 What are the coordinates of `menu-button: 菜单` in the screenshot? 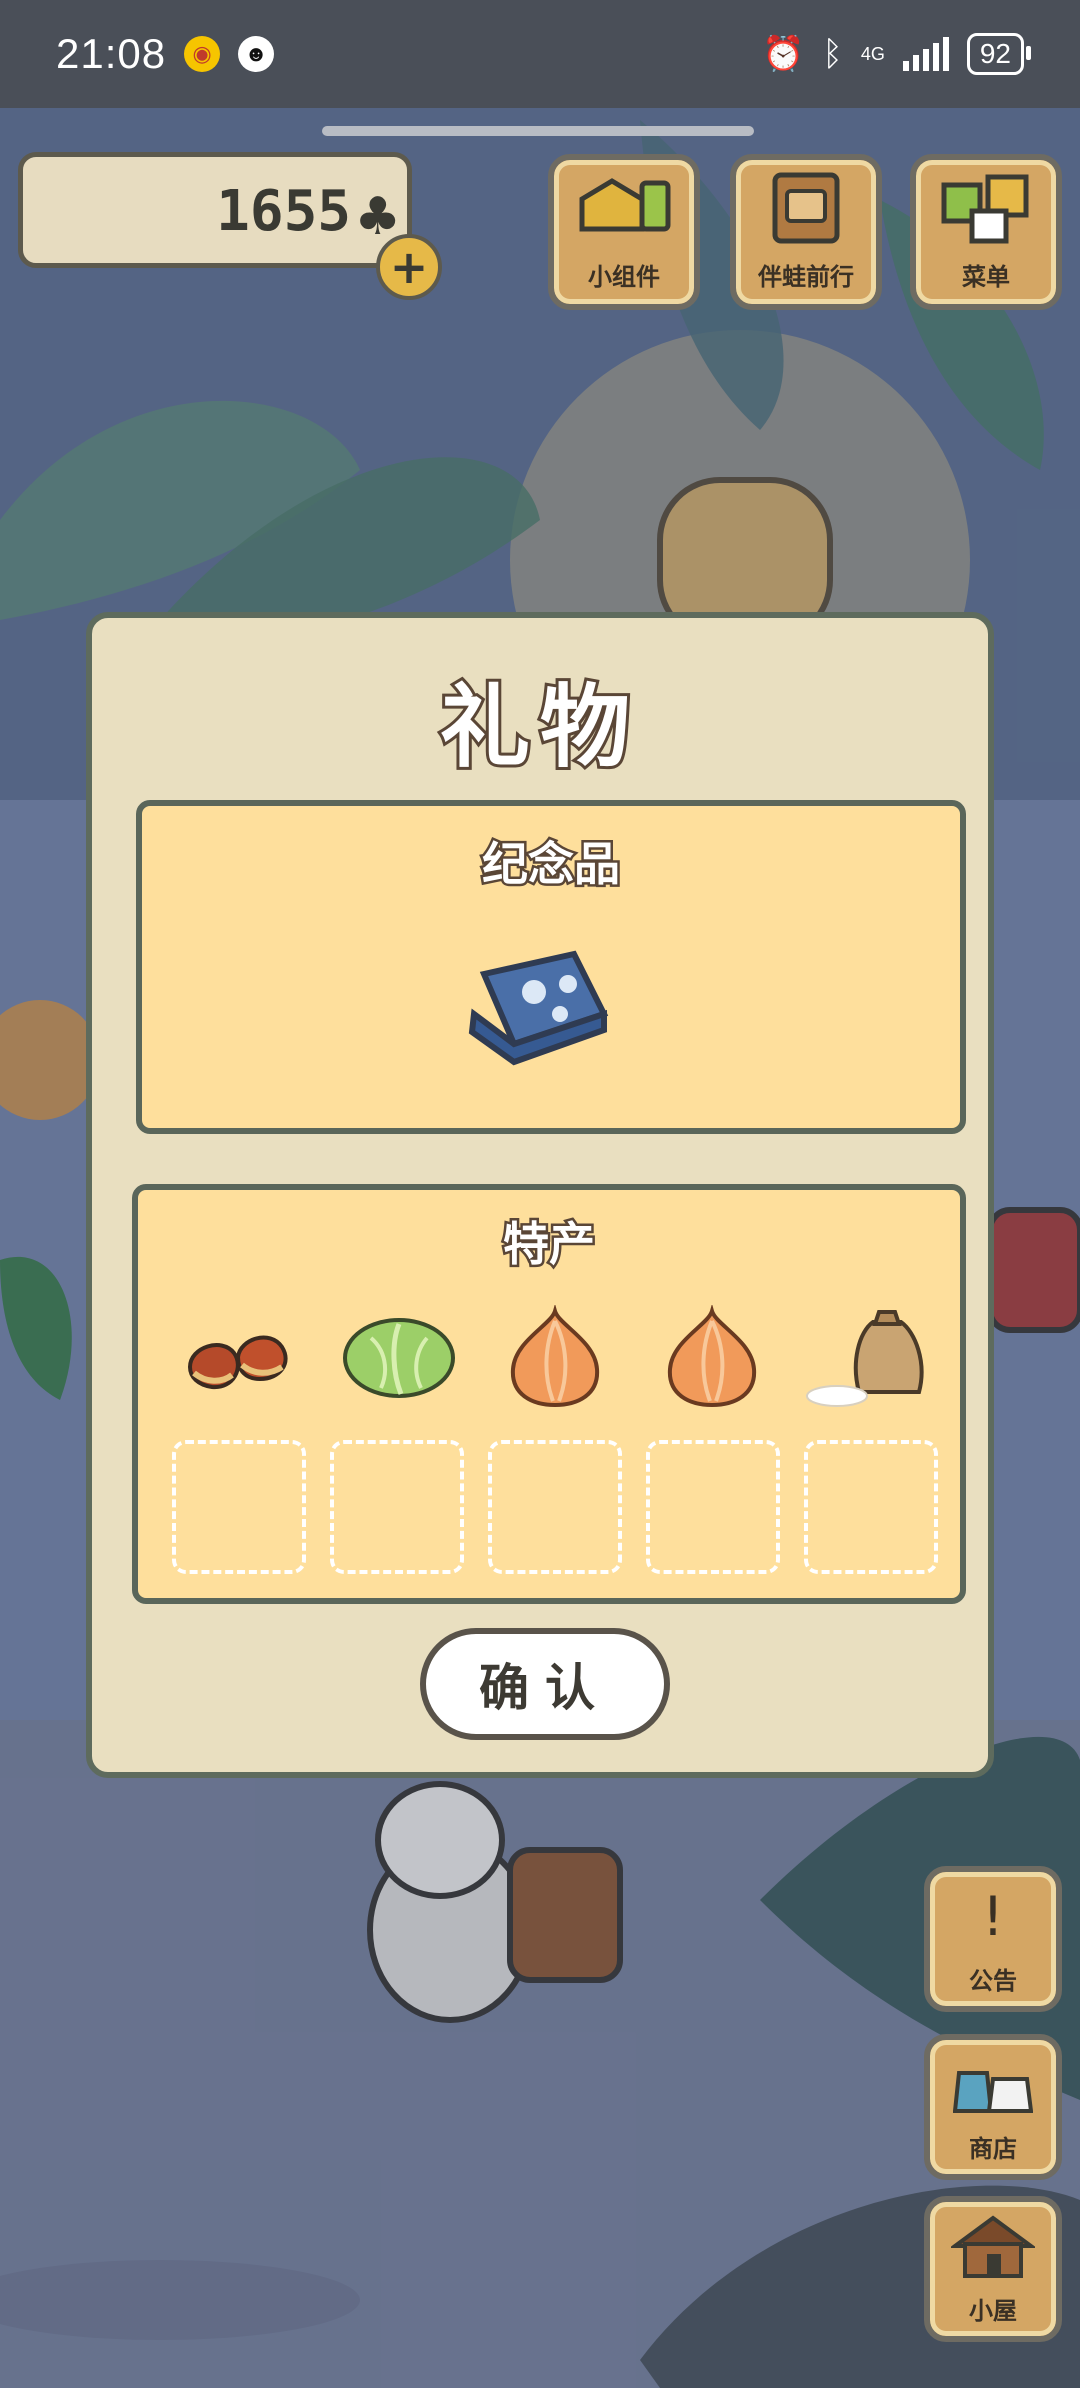 It's located at (986, 232).